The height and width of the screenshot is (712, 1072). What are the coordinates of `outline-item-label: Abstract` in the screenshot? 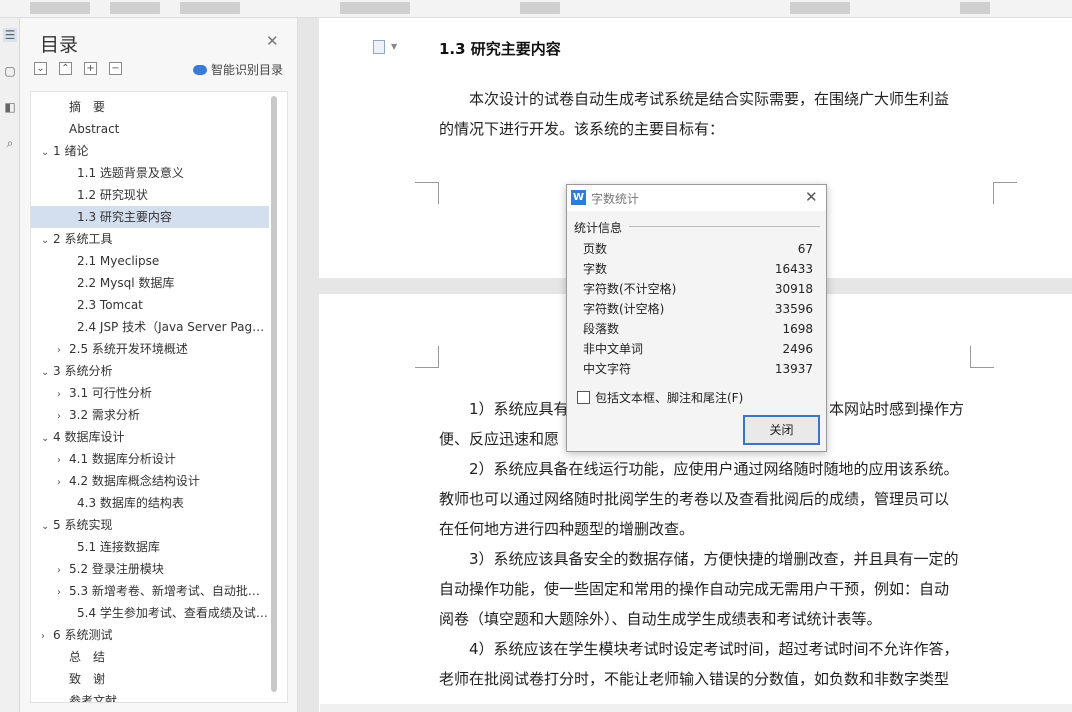 It's located at (94, 129).